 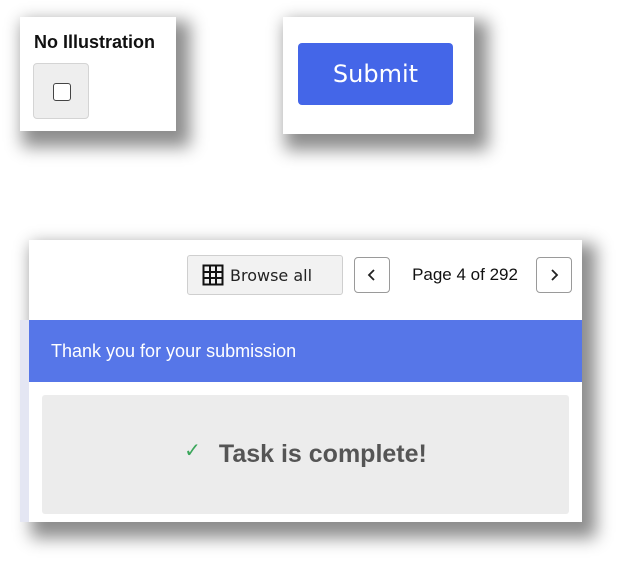 I want to click on check-icon: ✓, so click(x=192, y=451).